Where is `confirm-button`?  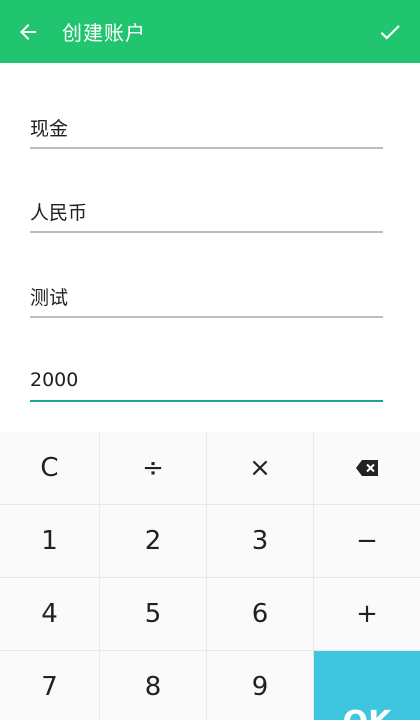
confirm-button is located at coordinates (390, 31).